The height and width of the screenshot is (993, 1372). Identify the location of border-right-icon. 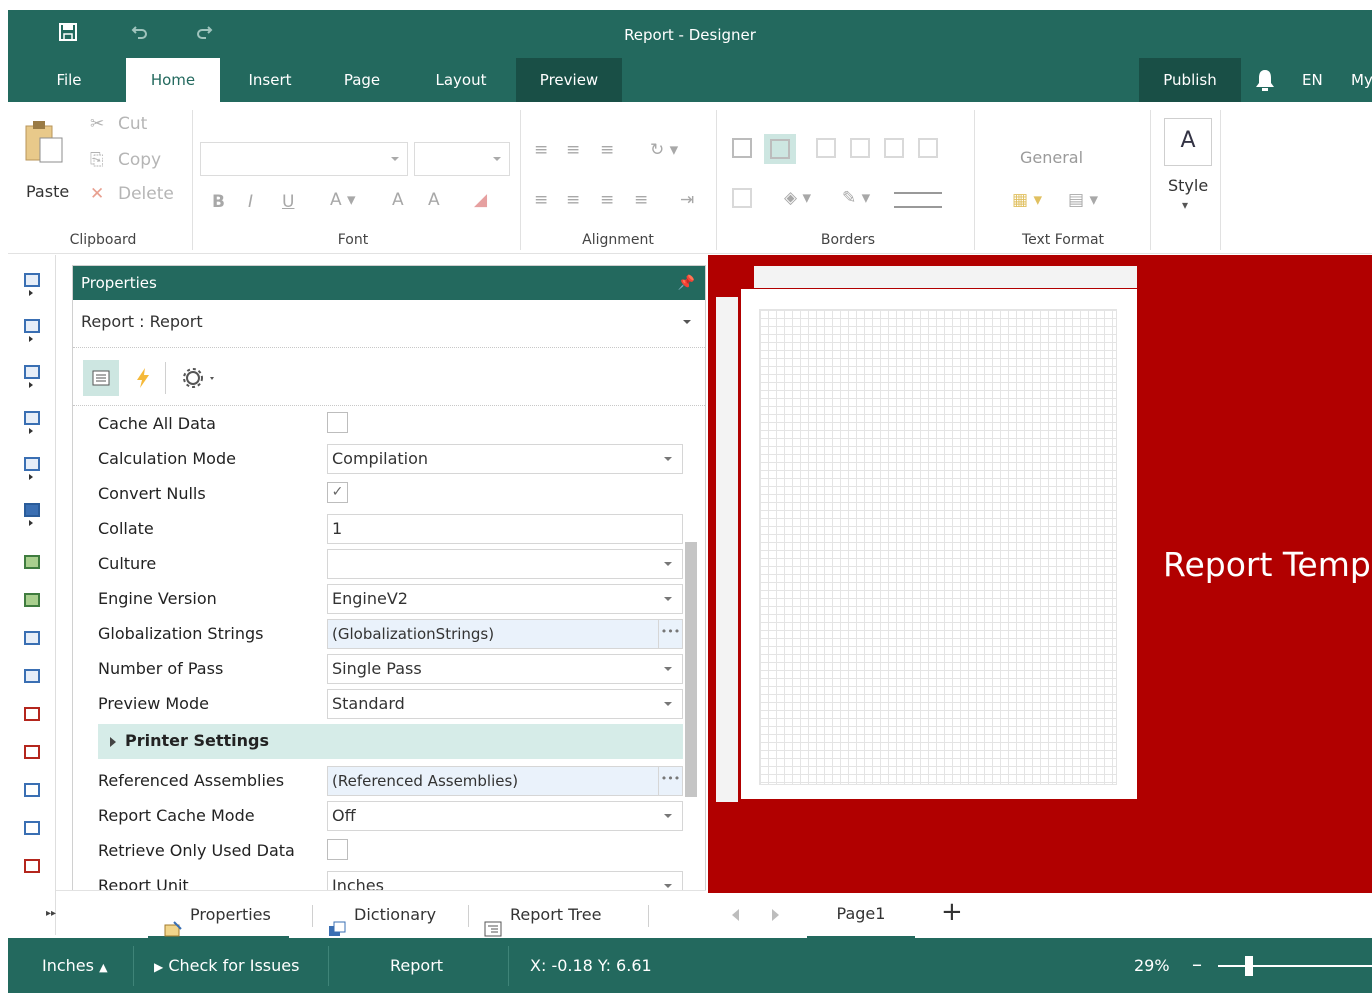
(894, 148).